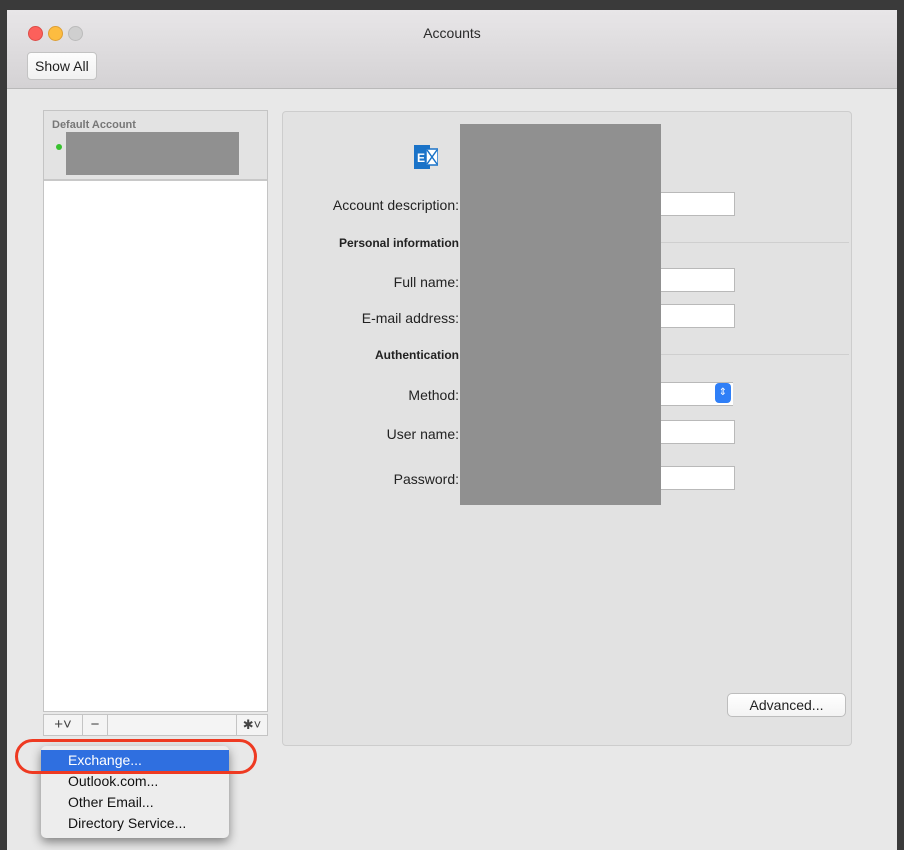  I want to click on svg-text: E, so click(421, 158).